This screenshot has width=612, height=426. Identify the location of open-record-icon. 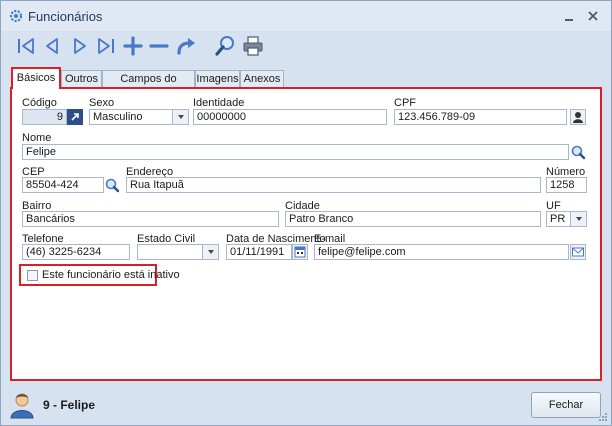
(75, 117).